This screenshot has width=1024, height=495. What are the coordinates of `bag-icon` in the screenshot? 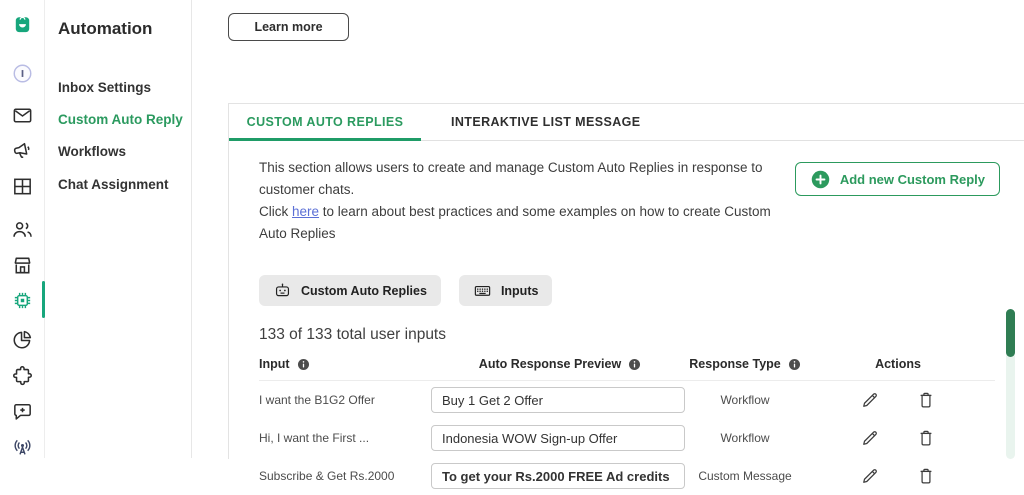 It's located at (22, 23).